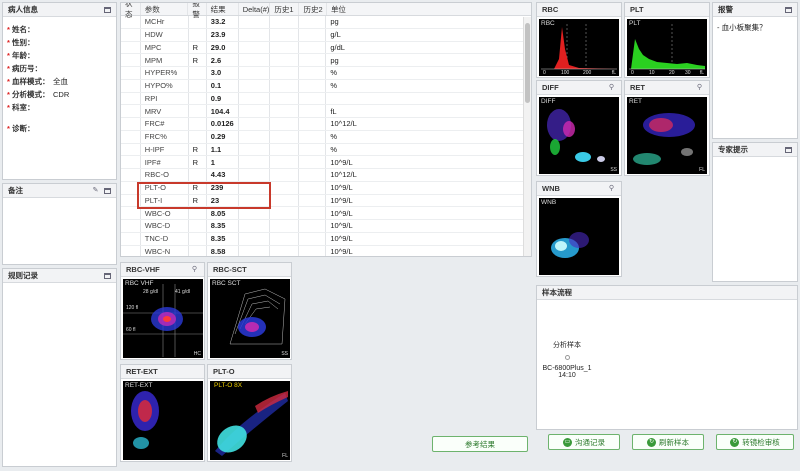  What do you see at coordinates (198, 149) in the screenshot?
I see `cell-flag: R` at bounding box center [198, 149].